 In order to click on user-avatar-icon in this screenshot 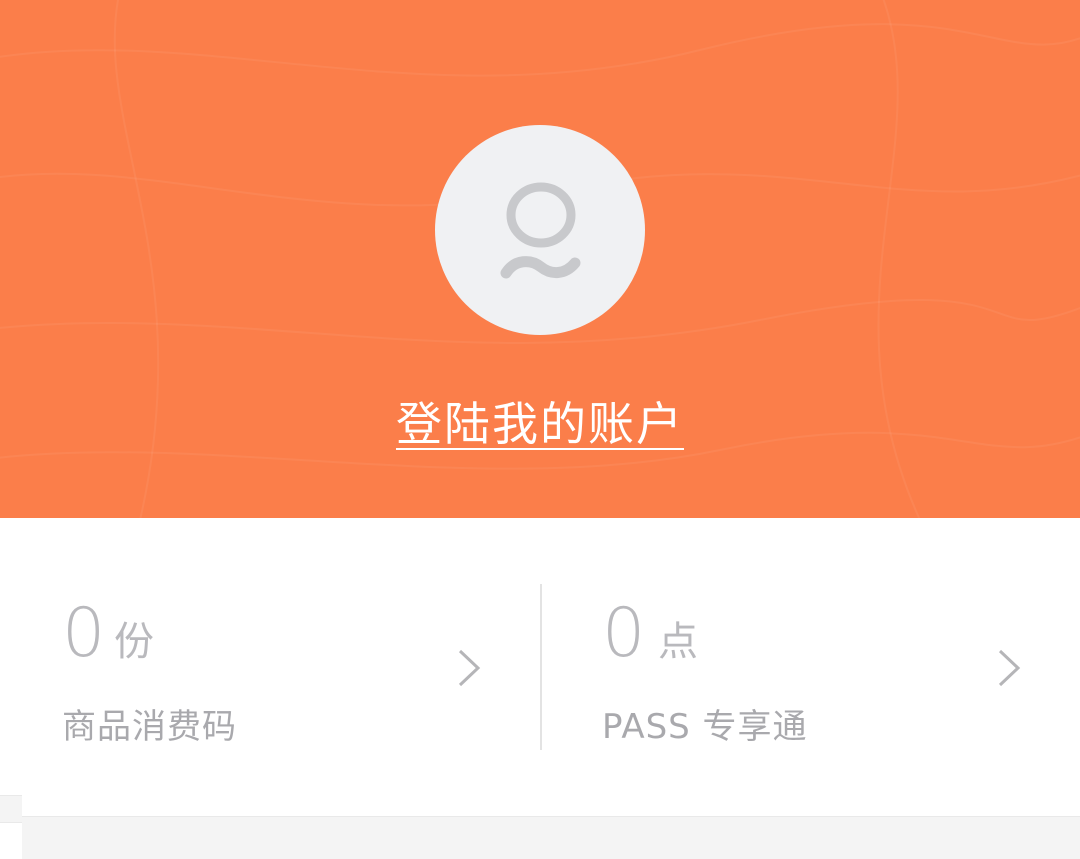, I will do `click(540, 230)`.